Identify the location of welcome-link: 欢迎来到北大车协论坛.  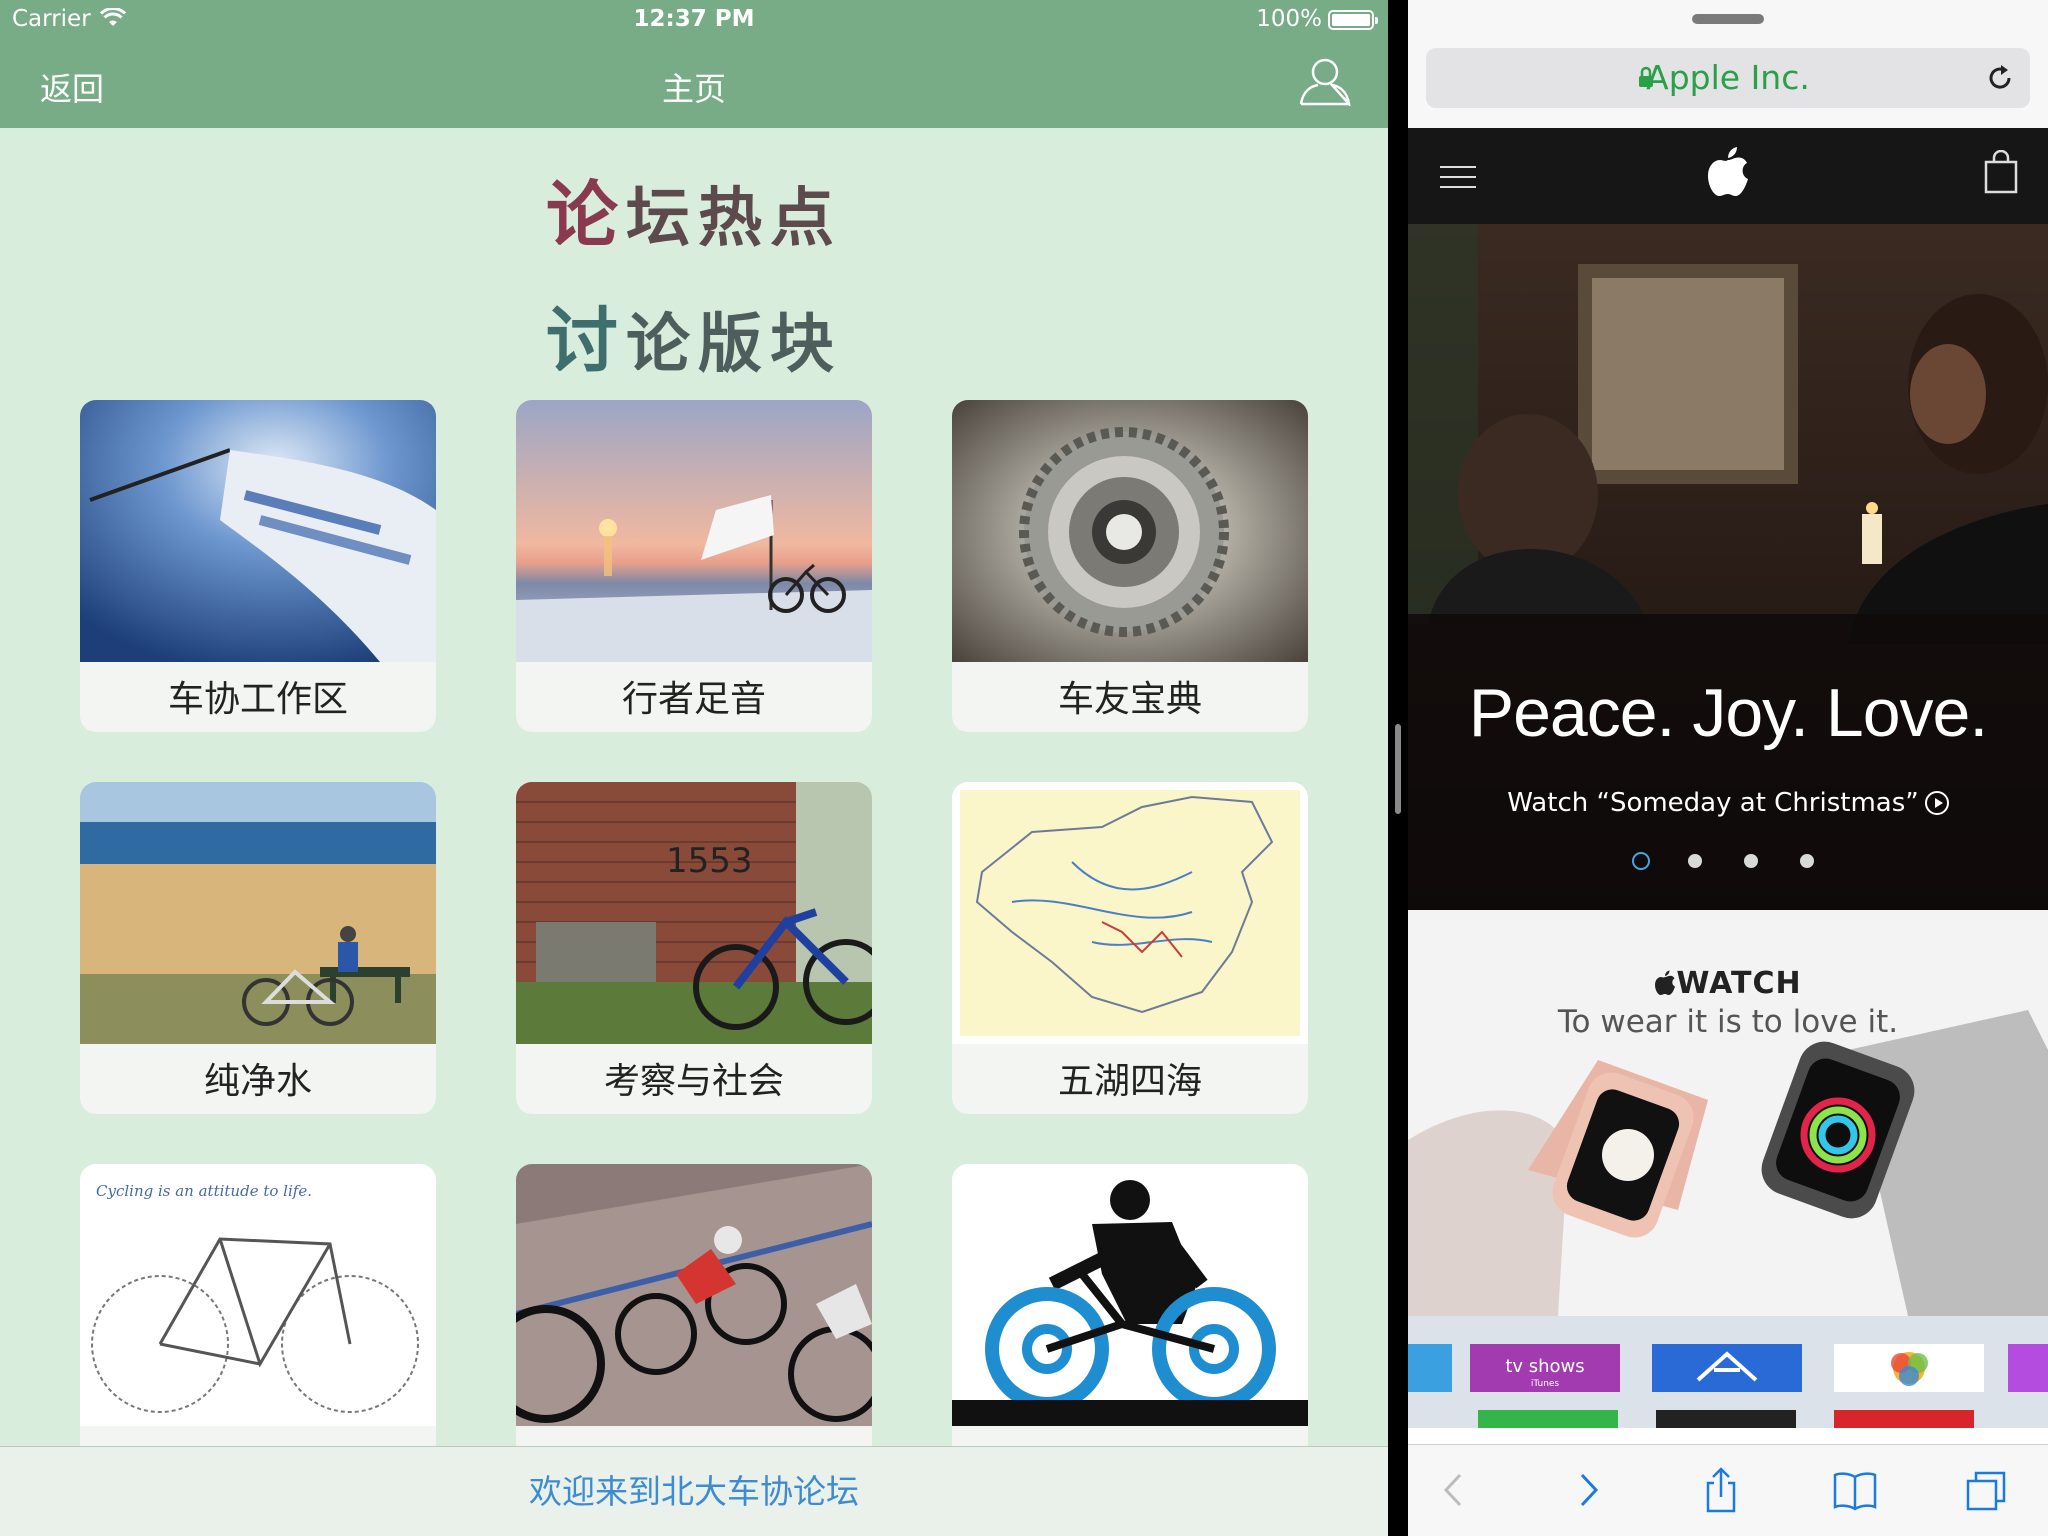
(694, 1491).